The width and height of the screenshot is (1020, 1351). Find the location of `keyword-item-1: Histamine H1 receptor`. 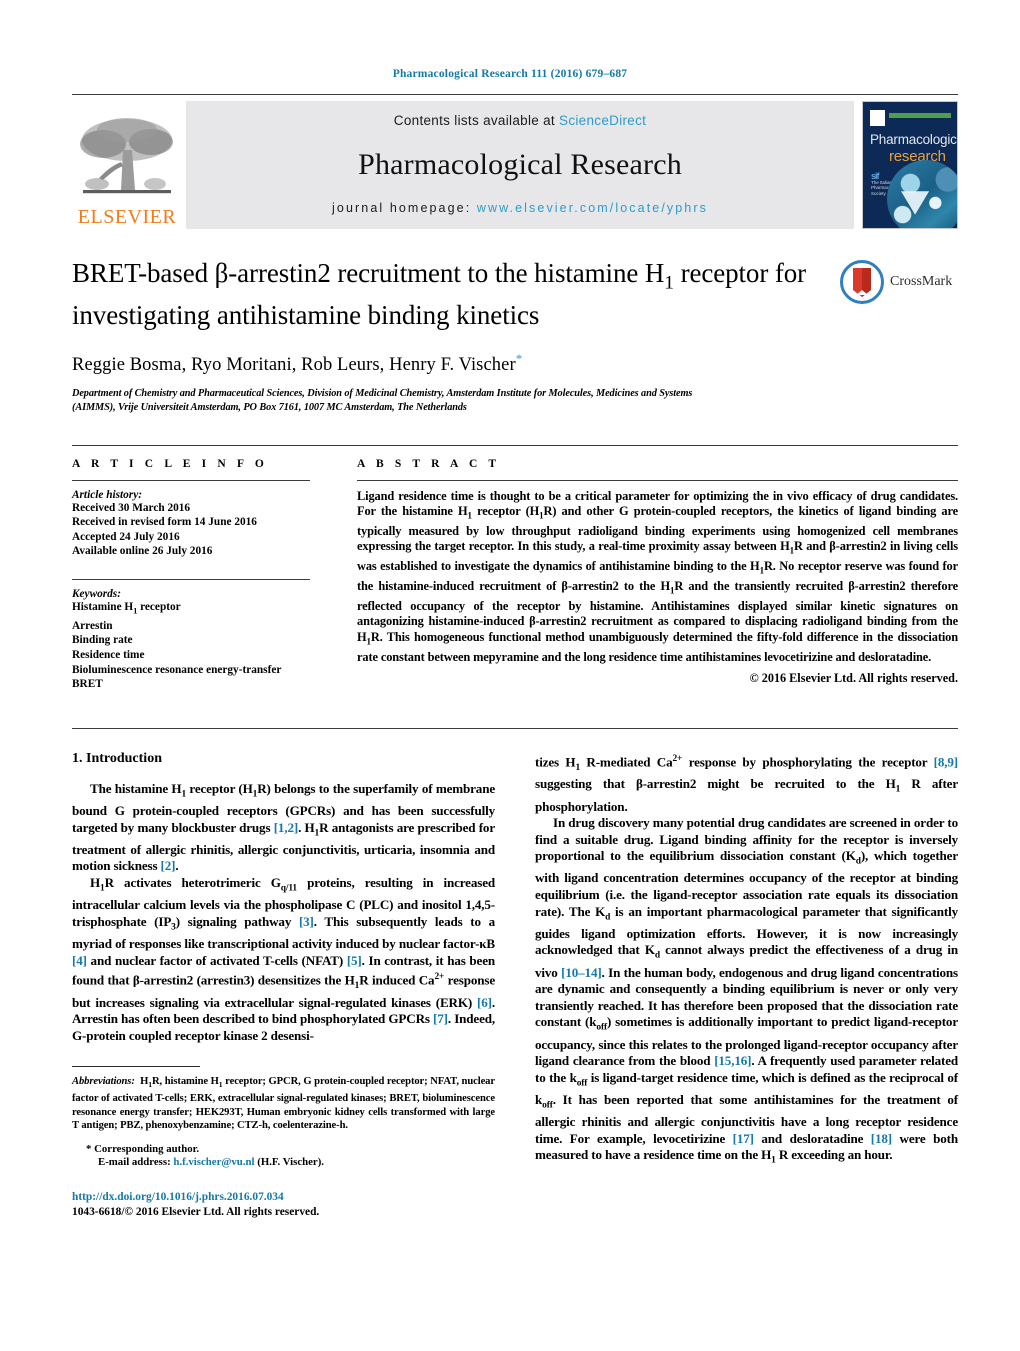

keyword-item-1: Histamine H1 receptor is located at coordinates (126, 608).